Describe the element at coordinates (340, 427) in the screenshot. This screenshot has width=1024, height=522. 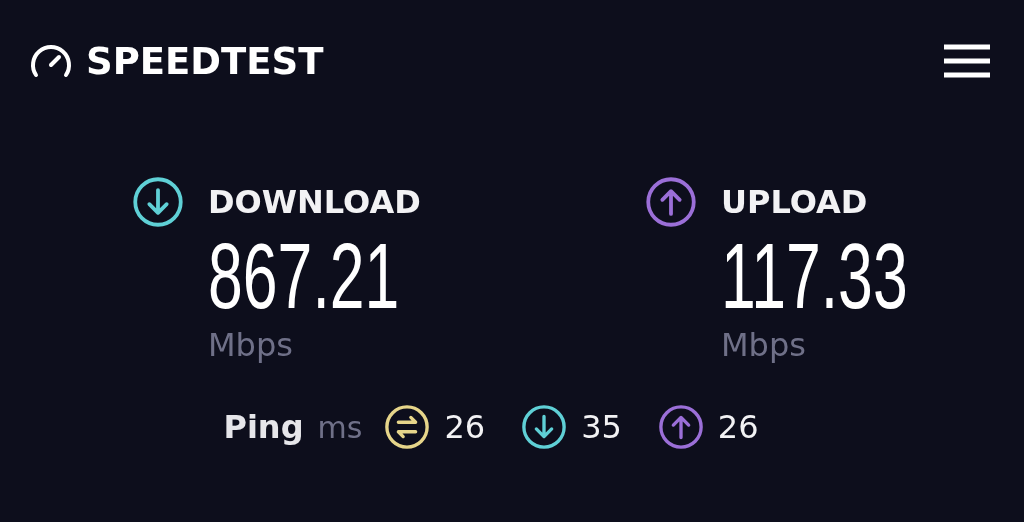
I see `ping-unit: ms` at that location.